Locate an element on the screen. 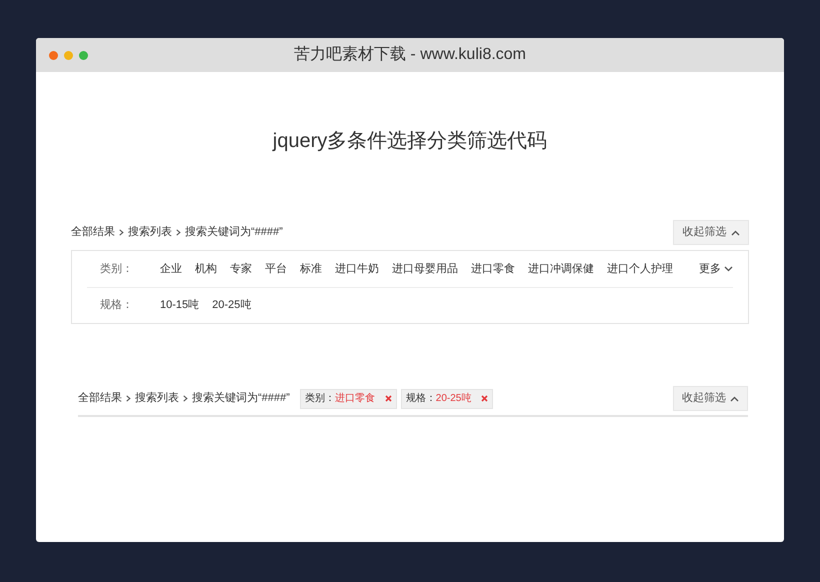  maximize-button is located at coordinates (83, 55).